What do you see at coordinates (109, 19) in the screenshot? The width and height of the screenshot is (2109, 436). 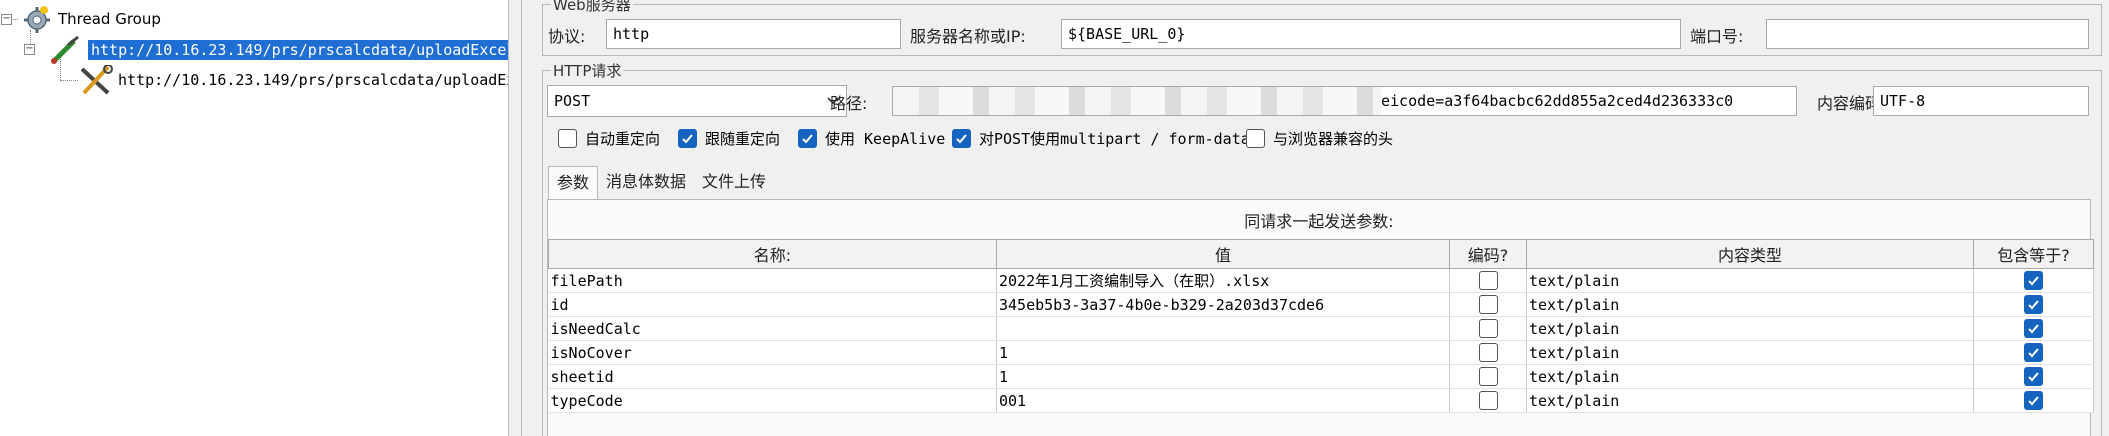 I see `tree-item-label: Thread Group` at bounding box center [109, 19].